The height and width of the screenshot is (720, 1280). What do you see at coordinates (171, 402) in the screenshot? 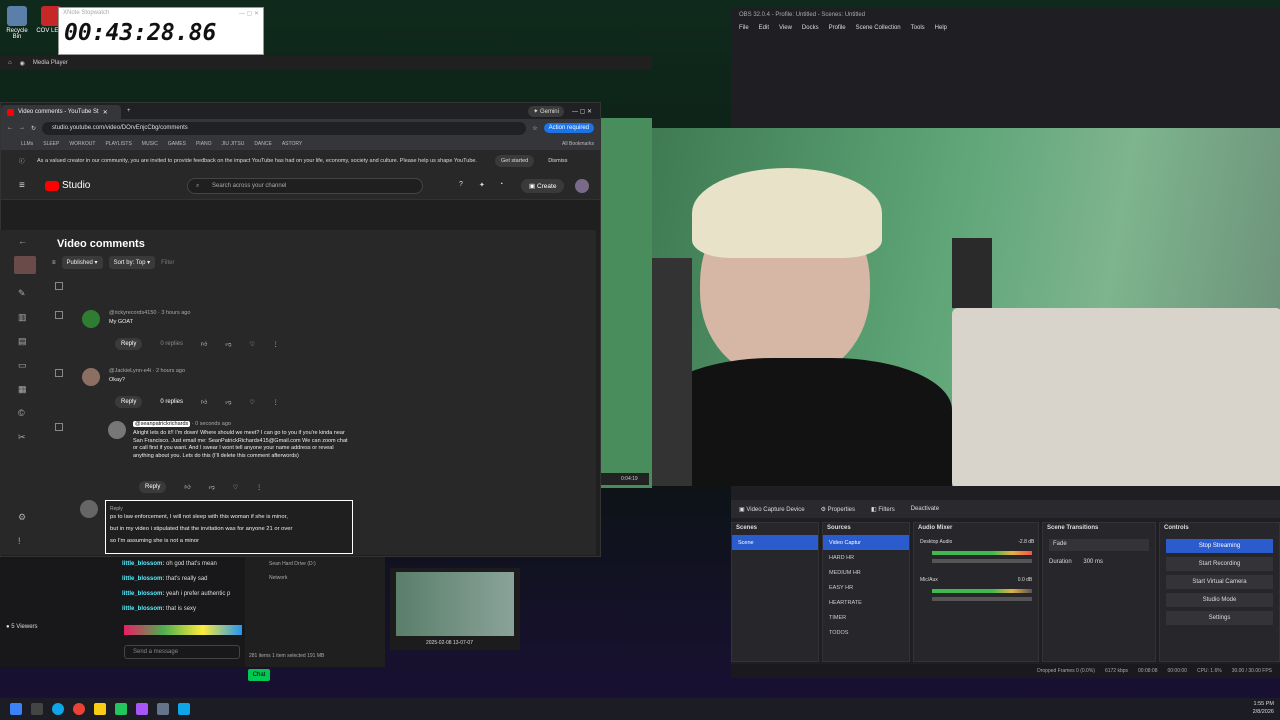
I see `replies-toggle: 0 replies` at bounding box center [171, 402].